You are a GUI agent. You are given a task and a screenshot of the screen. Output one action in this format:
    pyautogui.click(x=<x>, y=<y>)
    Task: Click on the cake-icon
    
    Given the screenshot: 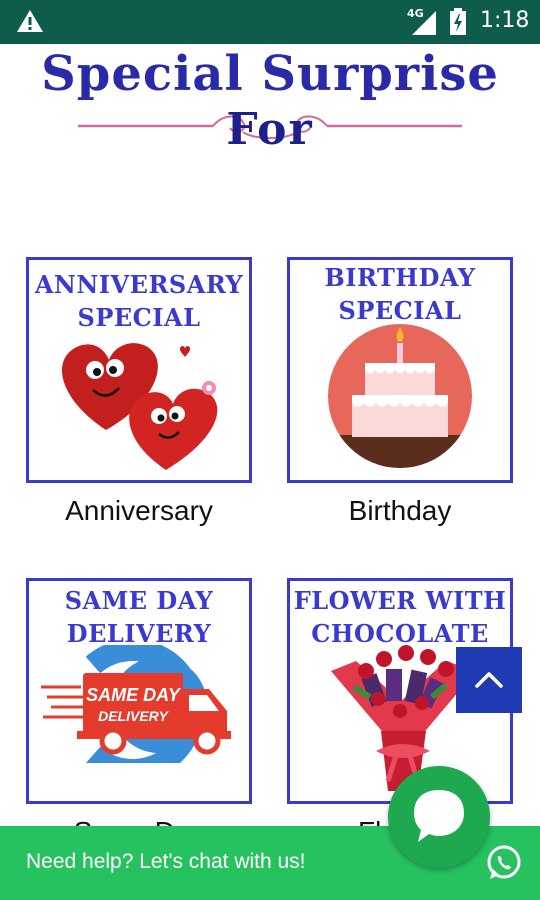 What is the action you would take?
    pyautogui.click(x=400, y=396)
    